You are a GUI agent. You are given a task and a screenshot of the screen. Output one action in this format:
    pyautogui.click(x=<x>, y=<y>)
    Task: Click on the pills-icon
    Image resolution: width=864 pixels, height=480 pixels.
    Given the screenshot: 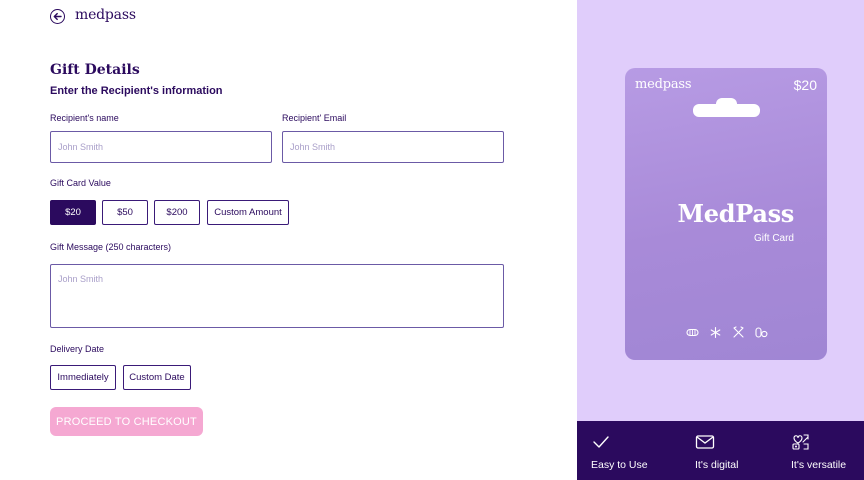 What is the action you would take?
    pyautogui.click(x=761, y=332)
    